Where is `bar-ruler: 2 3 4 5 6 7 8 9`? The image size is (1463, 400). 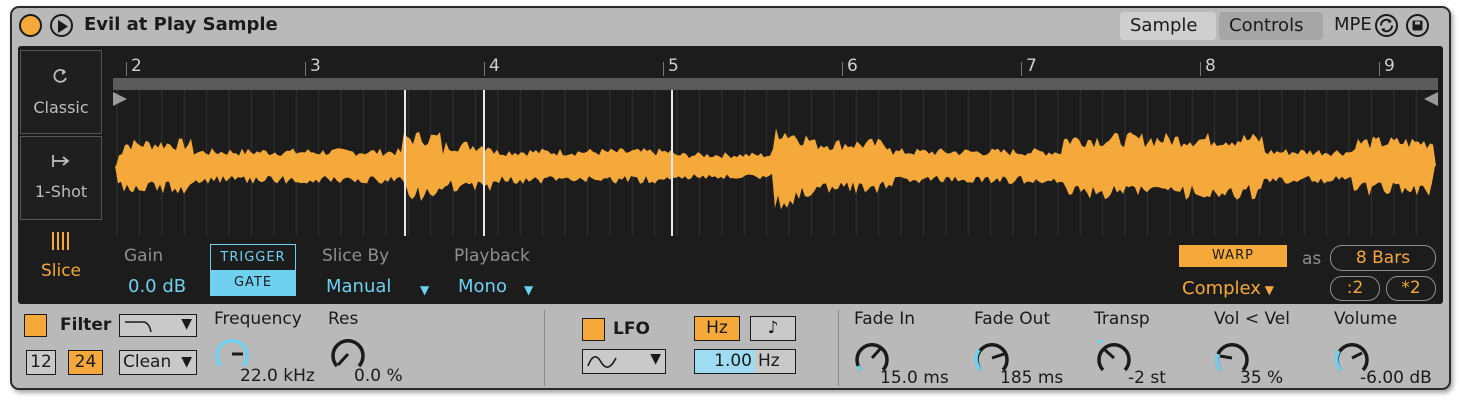 bar-ruler: 2 3 4 5 6 7 8 9 is located at coordinates (779, 63).